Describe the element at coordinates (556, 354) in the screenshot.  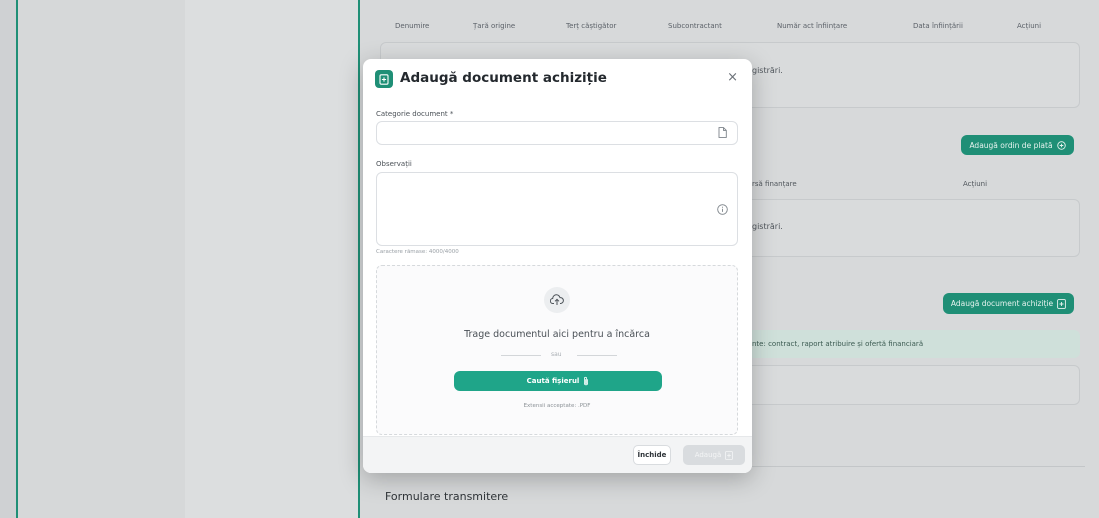
I see `or-text: sau` at that location.